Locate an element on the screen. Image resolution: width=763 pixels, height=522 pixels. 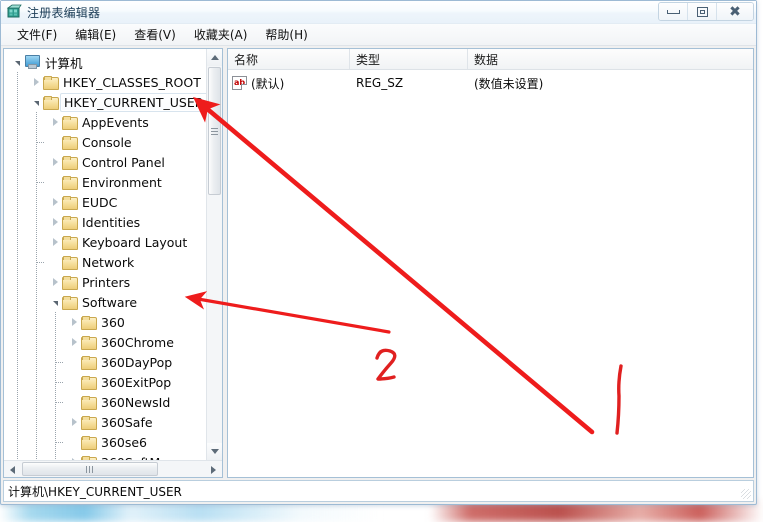
tree-item-appevents: AppEvents is located at coordinates (105, 122).